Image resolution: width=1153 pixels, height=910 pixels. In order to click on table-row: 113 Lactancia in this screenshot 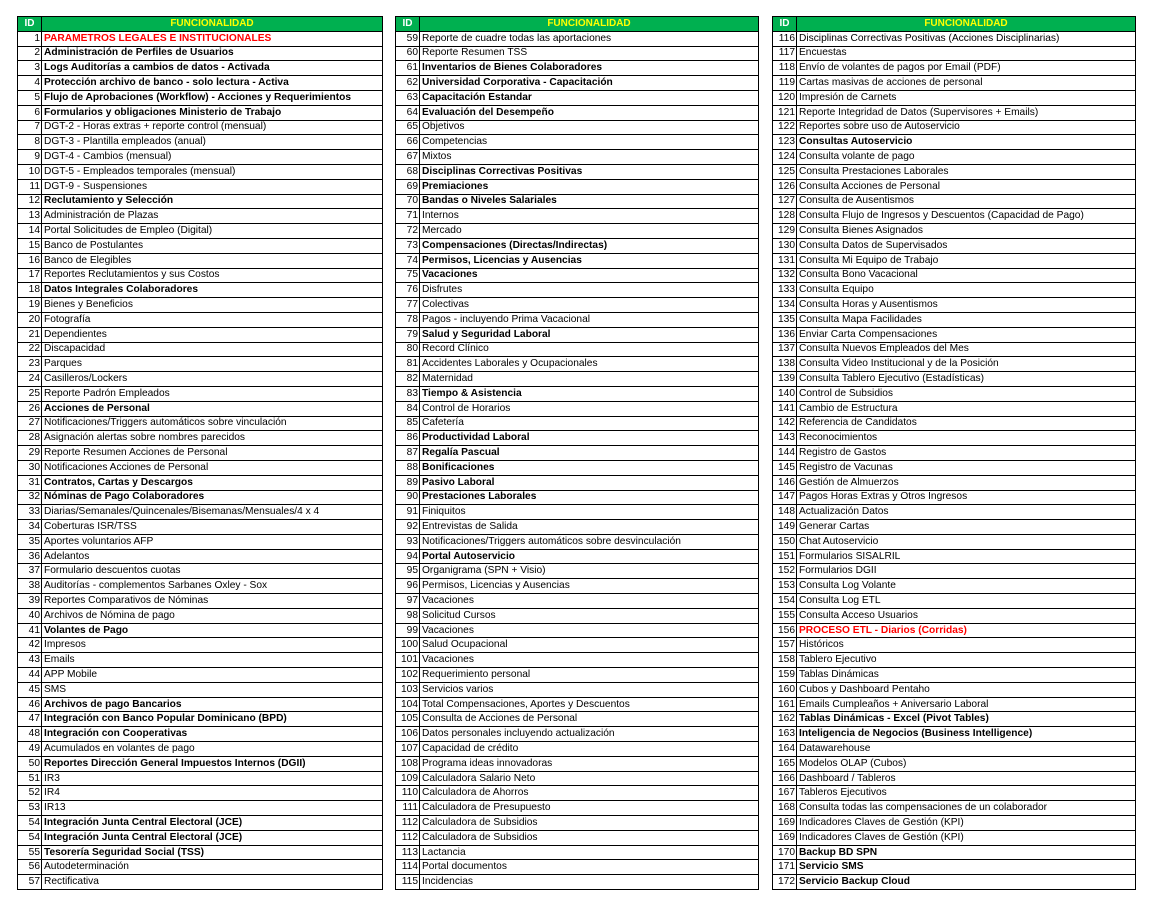, I will do `click(577, 852)`.